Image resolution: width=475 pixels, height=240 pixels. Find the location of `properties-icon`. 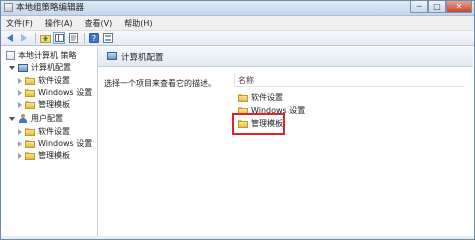

properties-icon is located at coordinates (73, 38).